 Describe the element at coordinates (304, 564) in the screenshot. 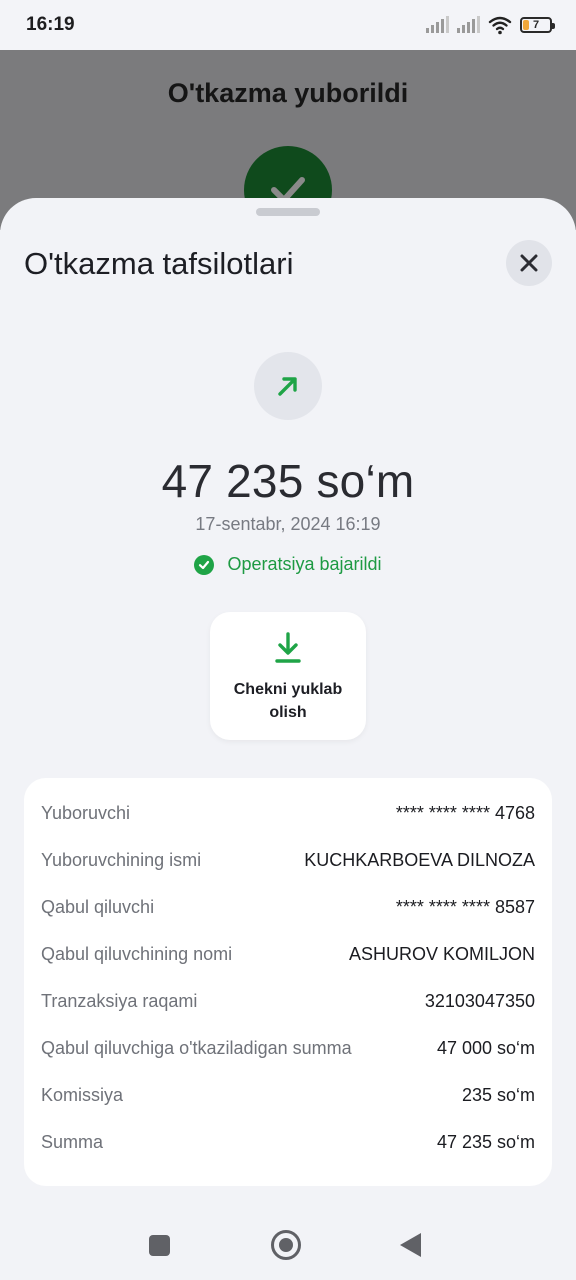

I see `operation-status-text: Operatsiya bajarildi` at that location.